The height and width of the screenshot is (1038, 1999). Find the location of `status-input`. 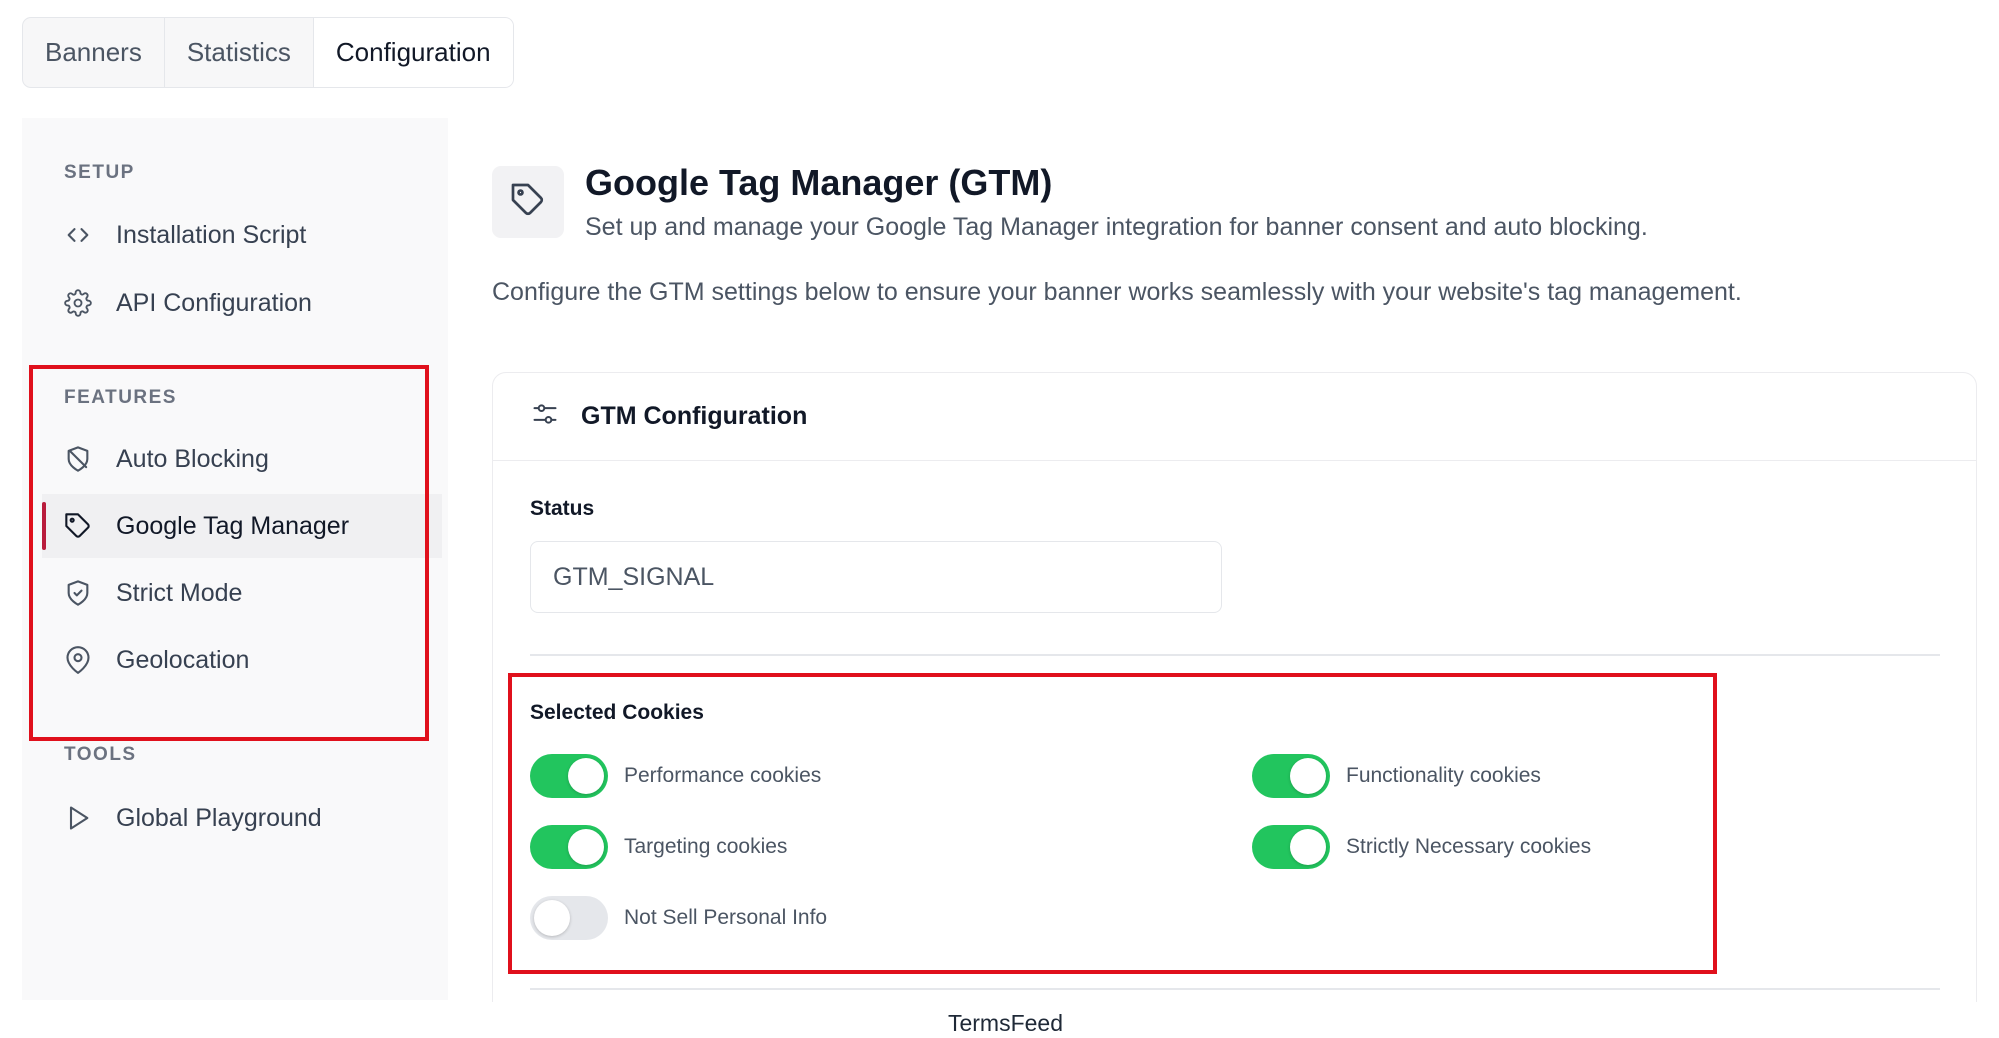

status-input is located at coordinates (876, 577).